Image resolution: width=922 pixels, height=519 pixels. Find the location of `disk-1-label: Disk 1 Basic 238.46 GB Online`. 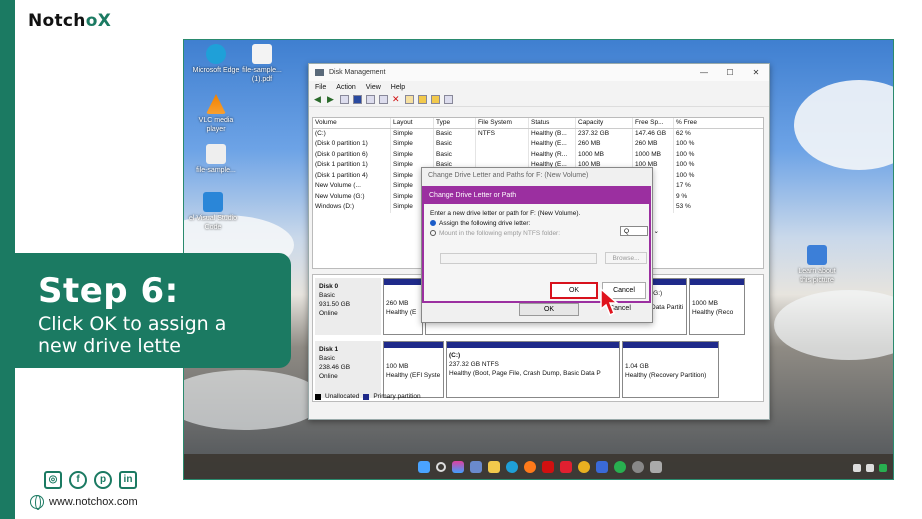

disk-1-label: Disk 1 Basic 238.46 GB Online is located at coordinates (348, 369).